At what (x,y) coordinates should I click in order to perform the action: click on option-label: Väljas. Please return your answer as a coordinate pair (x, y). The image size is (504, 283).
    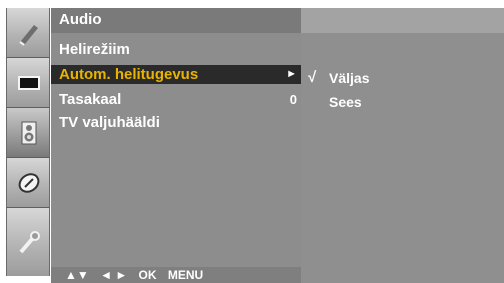
    Looking at the image, I should click on (349, 78).